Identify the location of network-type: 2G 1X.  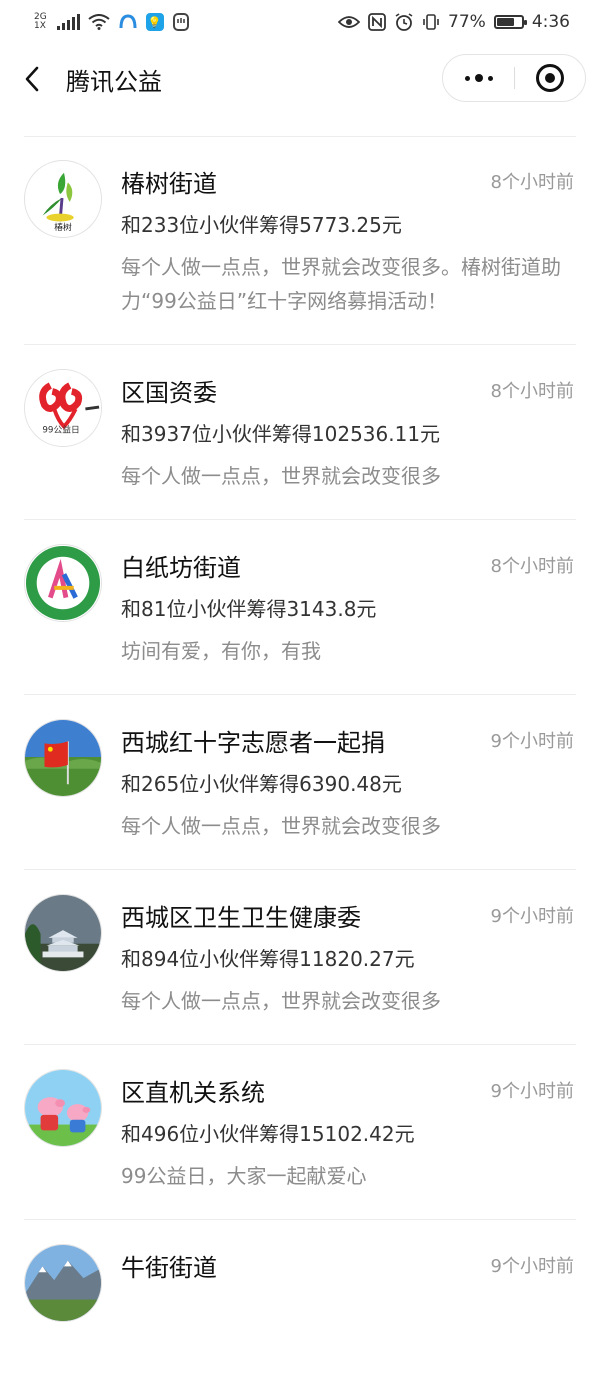
(40, 22).